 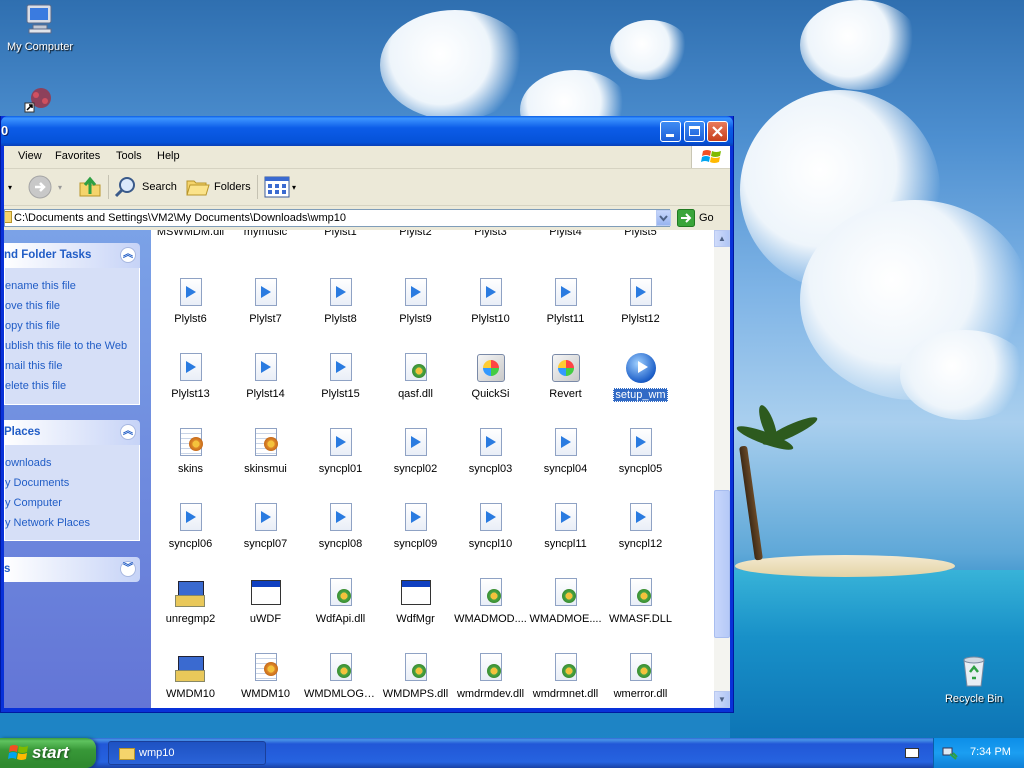 What do you see at coordinates (340, 451) in the screenshot?
I see `file-item: syncpl01` at bounding box center [340, 451].